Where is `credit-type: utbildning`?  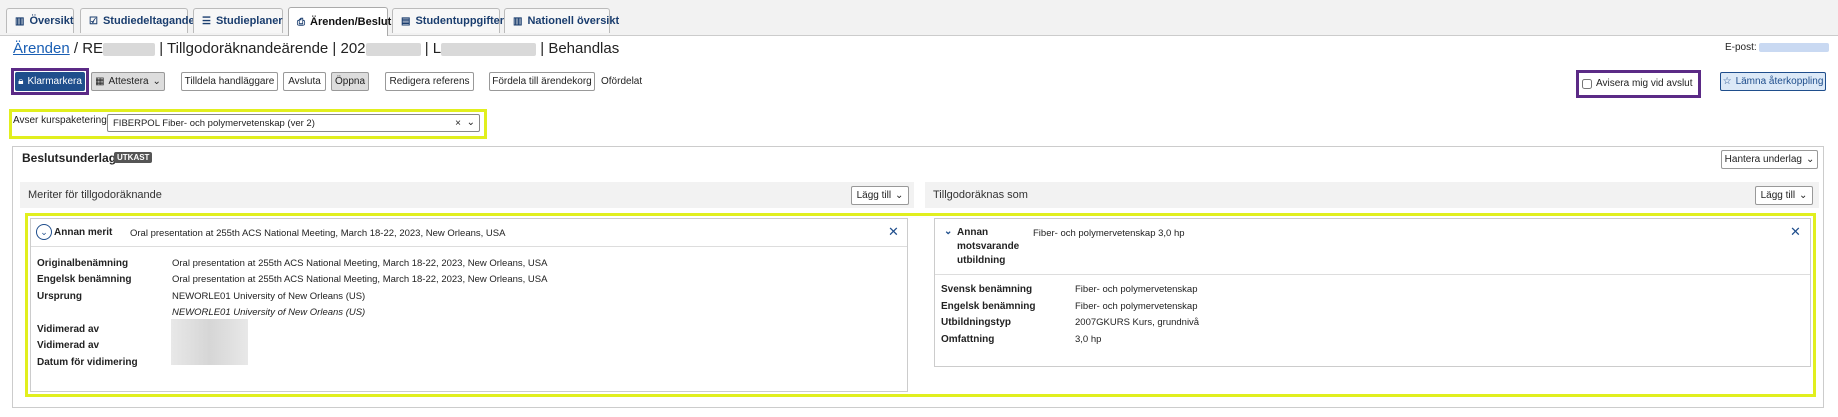 credit-type: utbildning is located at coordinates (981, 260).